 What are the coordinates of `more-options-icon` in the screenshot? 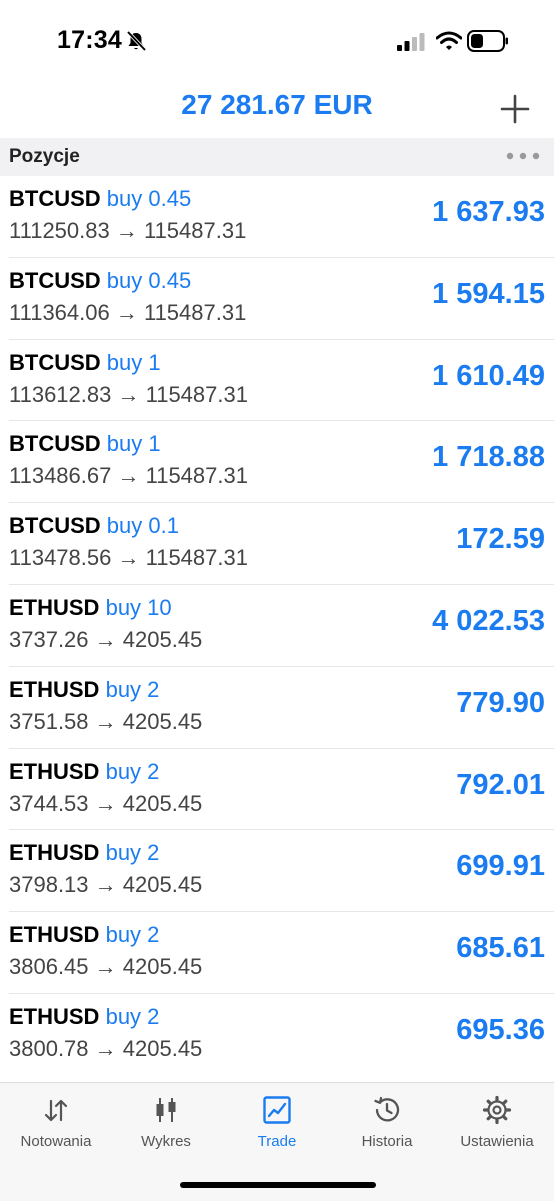 It's located at (523, 156).